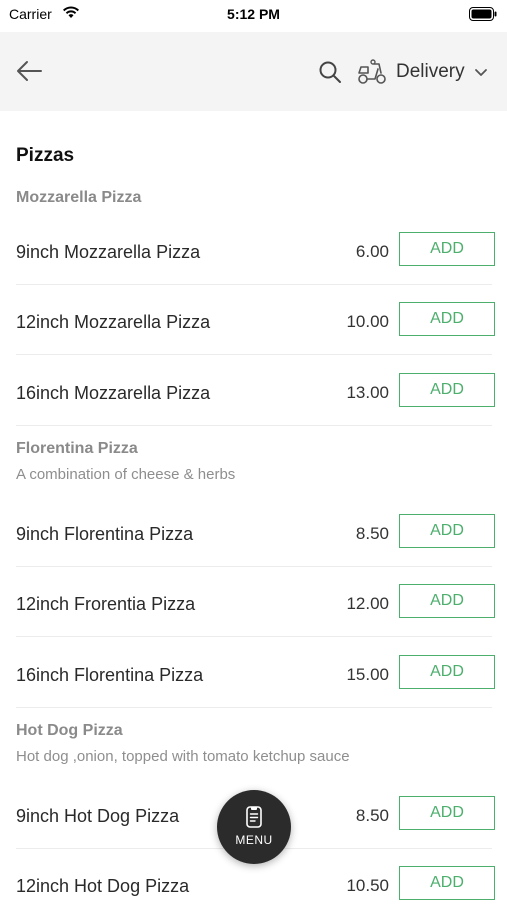 The image size is (507, 919). What do you see at coordinates (106, 604) in the screenshot?
I see `item-name: 12inch Frorentia Pizza` at bounding box center [106, 604].